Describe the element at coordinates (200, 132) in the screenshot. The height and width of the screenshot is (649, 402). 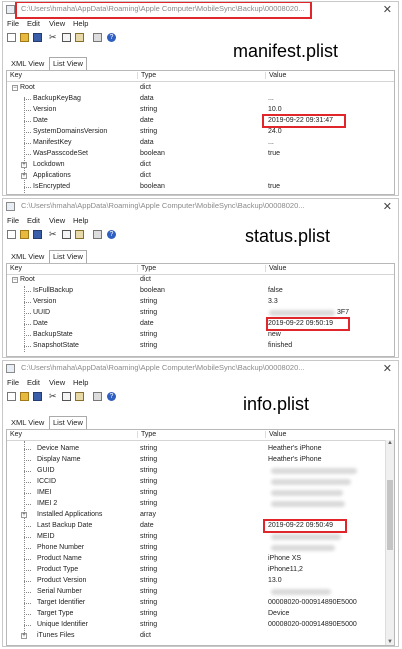
I see `table-row: SystemDomainsVersion string 24.0` at that location.